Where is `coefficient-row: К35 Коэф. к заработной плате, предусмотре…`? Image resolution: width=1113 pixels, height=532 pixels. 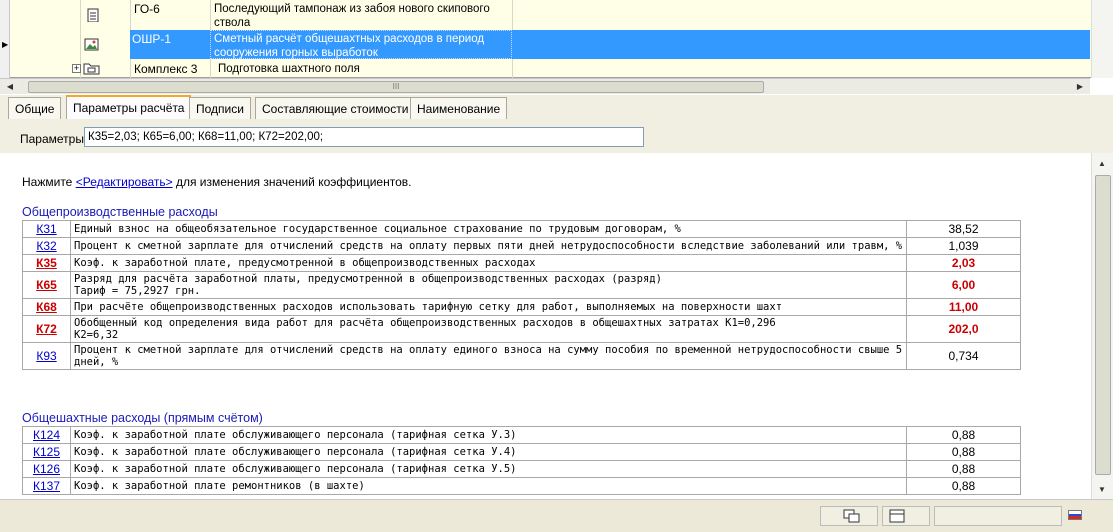
coefficient-row: К35 Коэф. к заработной плате, предусмотре… is located at coordinates (521, 263).